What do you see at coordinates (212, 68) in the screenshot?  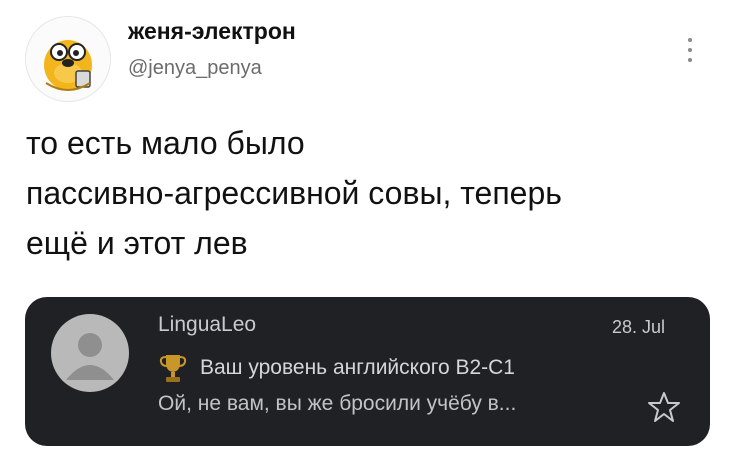 I see `user-handle: @jenya_penya` at bounding box center [212, 68].